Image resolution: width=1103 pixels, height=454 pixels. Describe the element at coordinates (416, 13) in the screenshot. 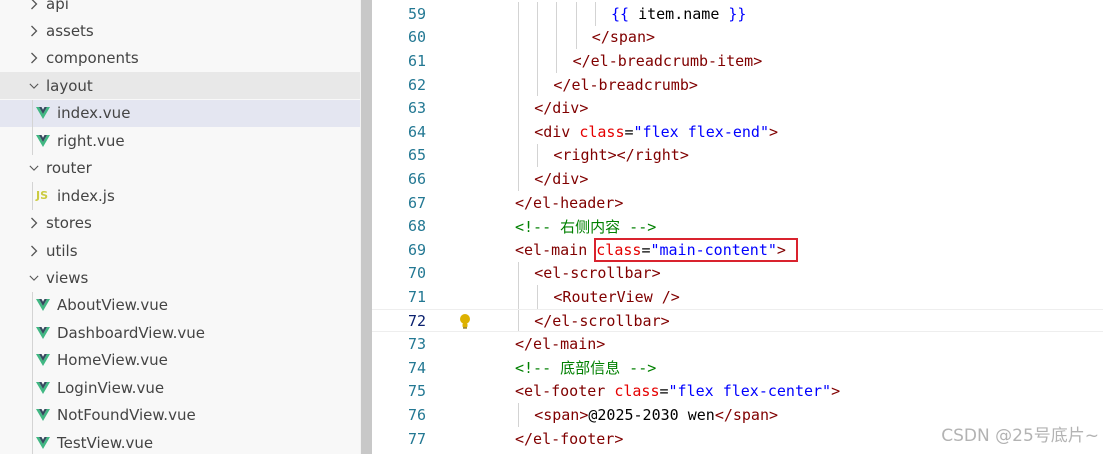

I see `line-number: 59` at that location.